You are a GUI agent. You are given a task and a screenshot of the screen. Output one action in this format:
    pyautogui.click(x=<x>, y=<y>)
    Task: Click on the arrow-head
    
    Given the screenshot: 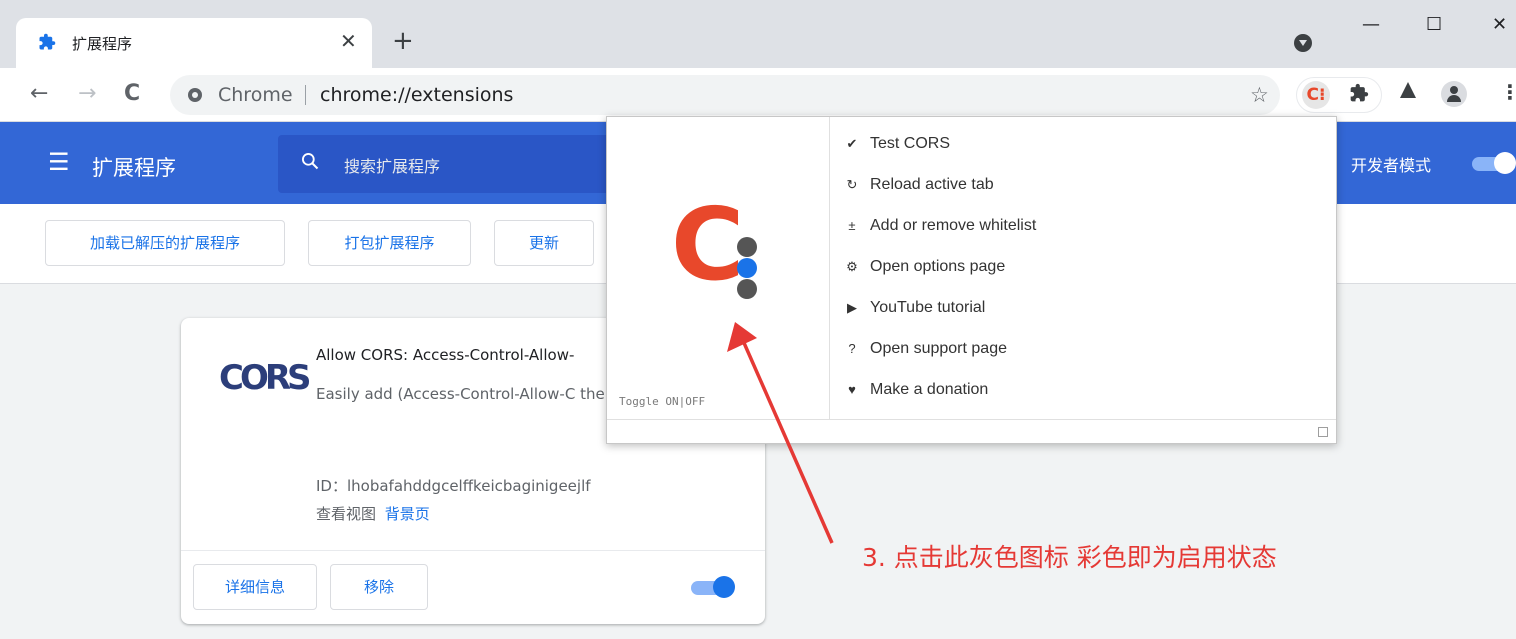 What is the action you would take?
    pyautogui.click(x=742, y=337)
    